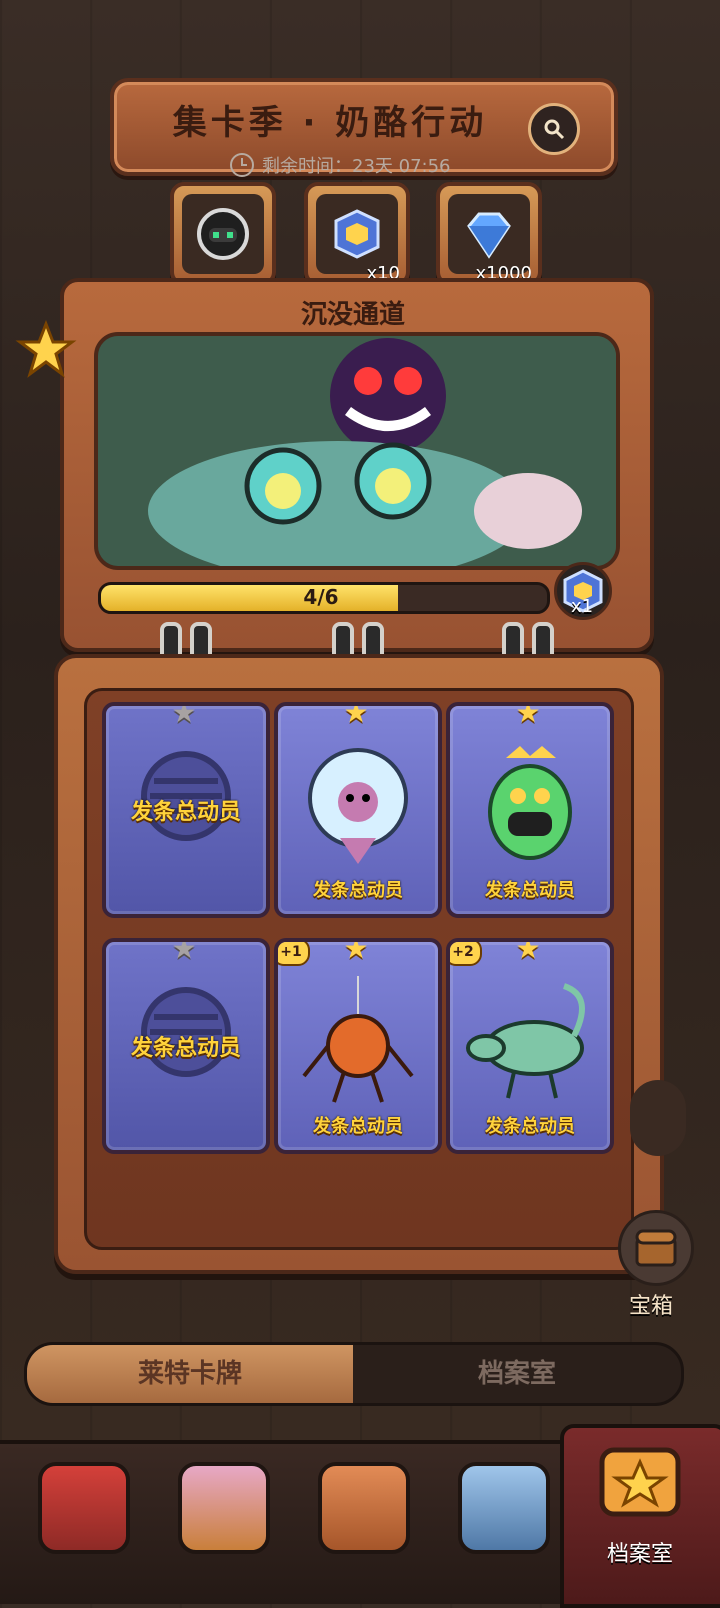 The width and height of the screenshot is (720, 1608). I want to click on card-slot-3: ★ 发条总动员, so click(530, 810).